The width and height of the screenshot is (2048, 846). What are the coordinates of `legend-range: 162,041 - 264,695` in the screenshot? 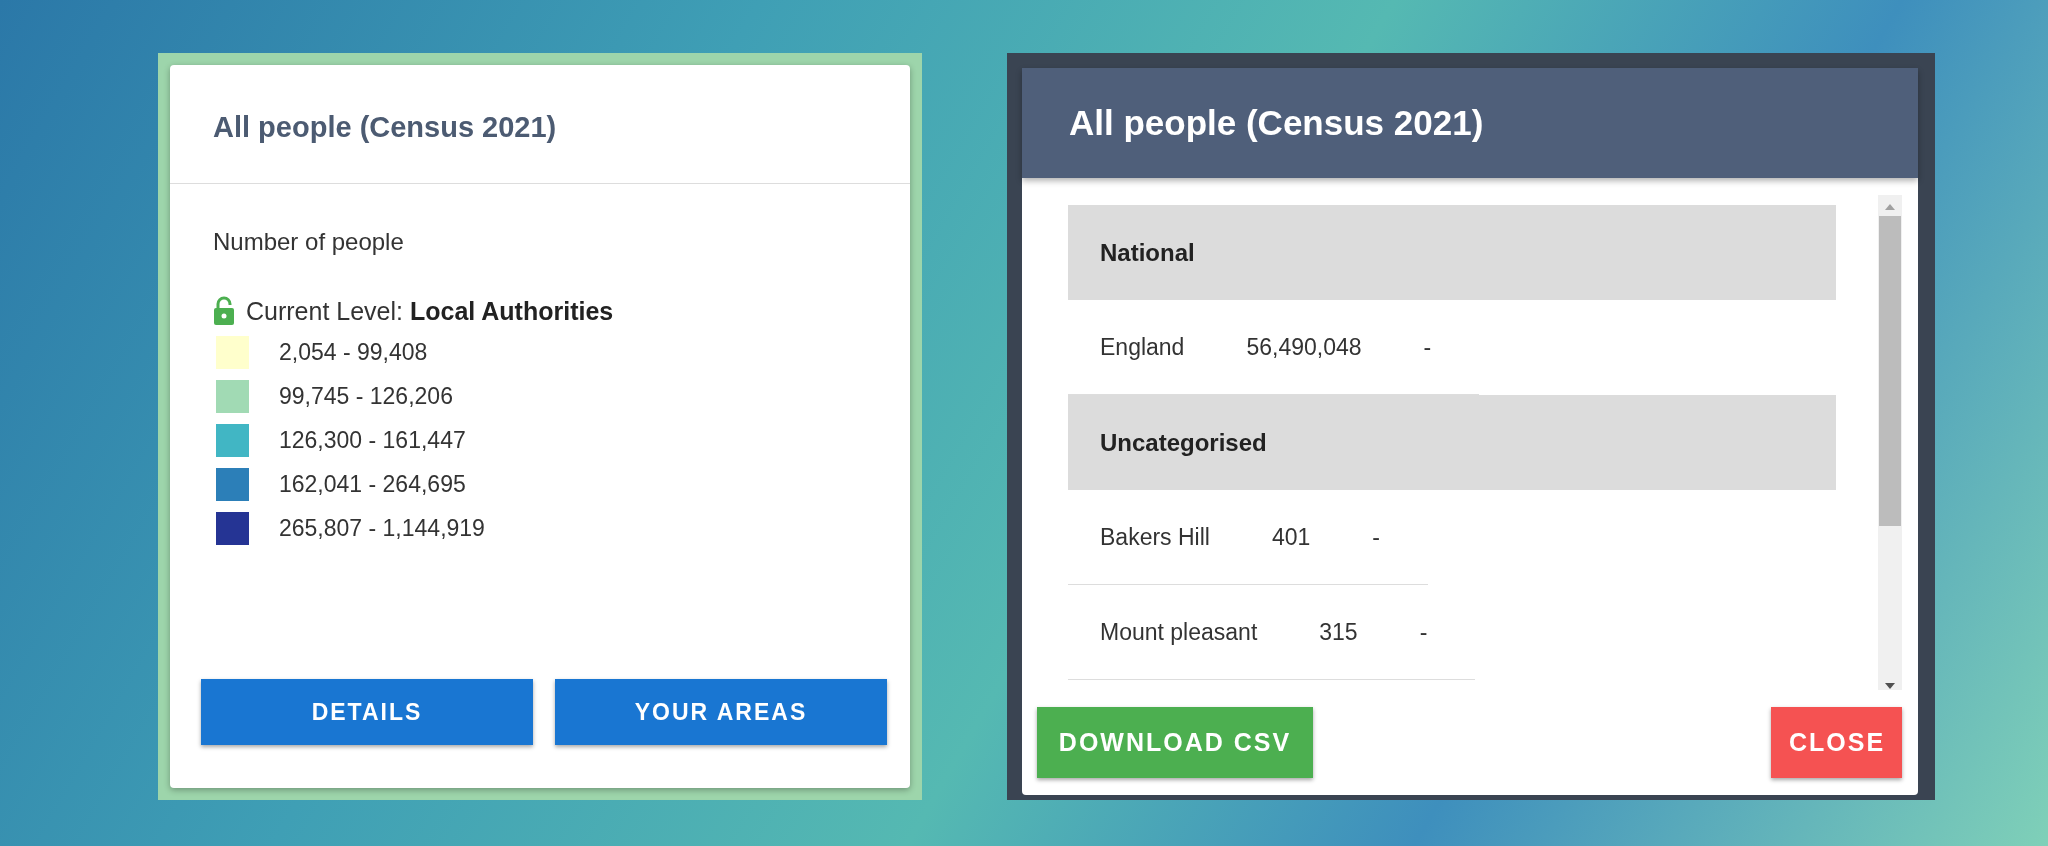 It's located at (372, 484).